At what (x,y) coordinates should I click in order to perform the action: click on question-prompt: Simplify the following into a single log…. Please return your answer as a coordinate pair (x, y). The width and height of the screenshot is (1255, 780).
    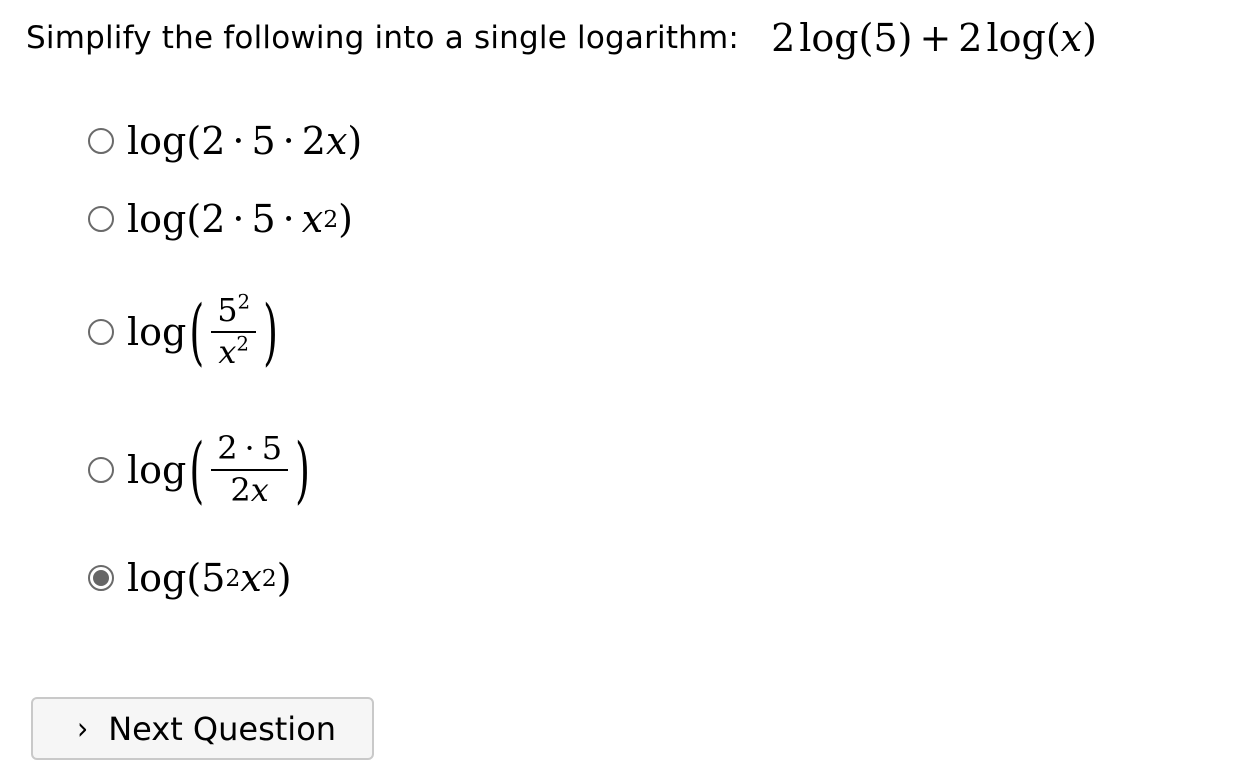
    Looking at the image, I should click on (383, 38).